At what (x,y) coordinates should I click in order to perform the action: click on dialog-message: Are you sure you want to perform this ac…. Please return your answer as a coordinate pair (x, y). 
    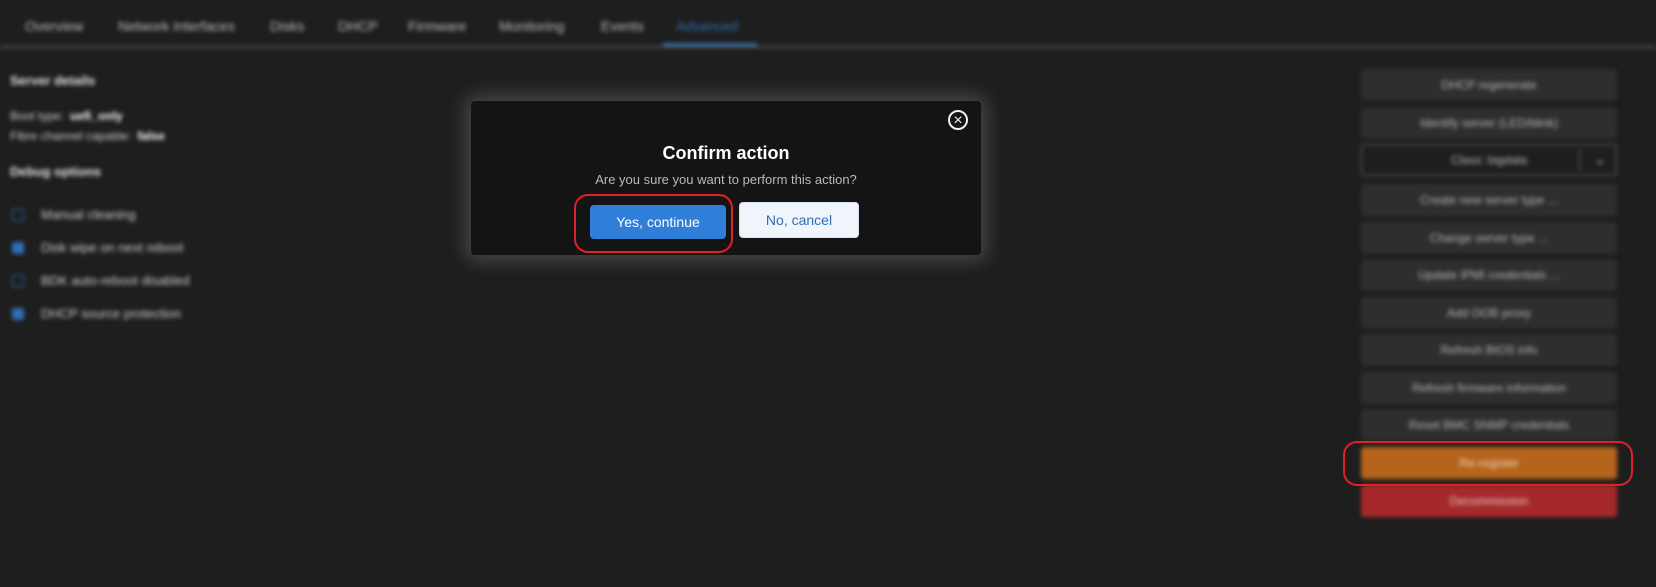
    Looking at the image, I should click on (726, 179).